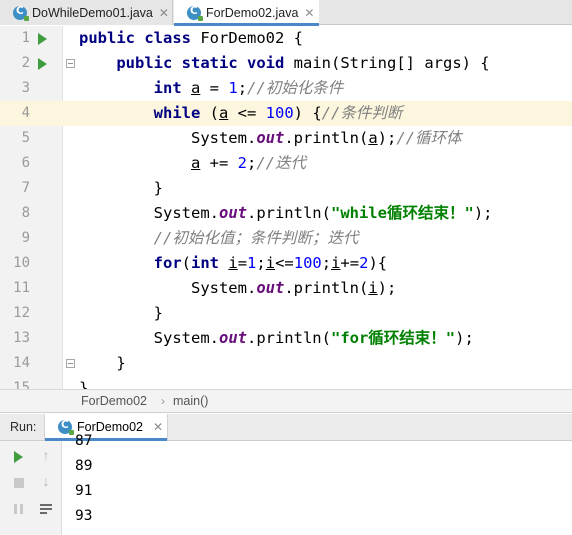 This screenshot has height=535, width=572. What do you see at coordinates (303, 63) in the screenshot?
I see `code-text: public static void main(String[] args) {` at bounding box center [303, 63].